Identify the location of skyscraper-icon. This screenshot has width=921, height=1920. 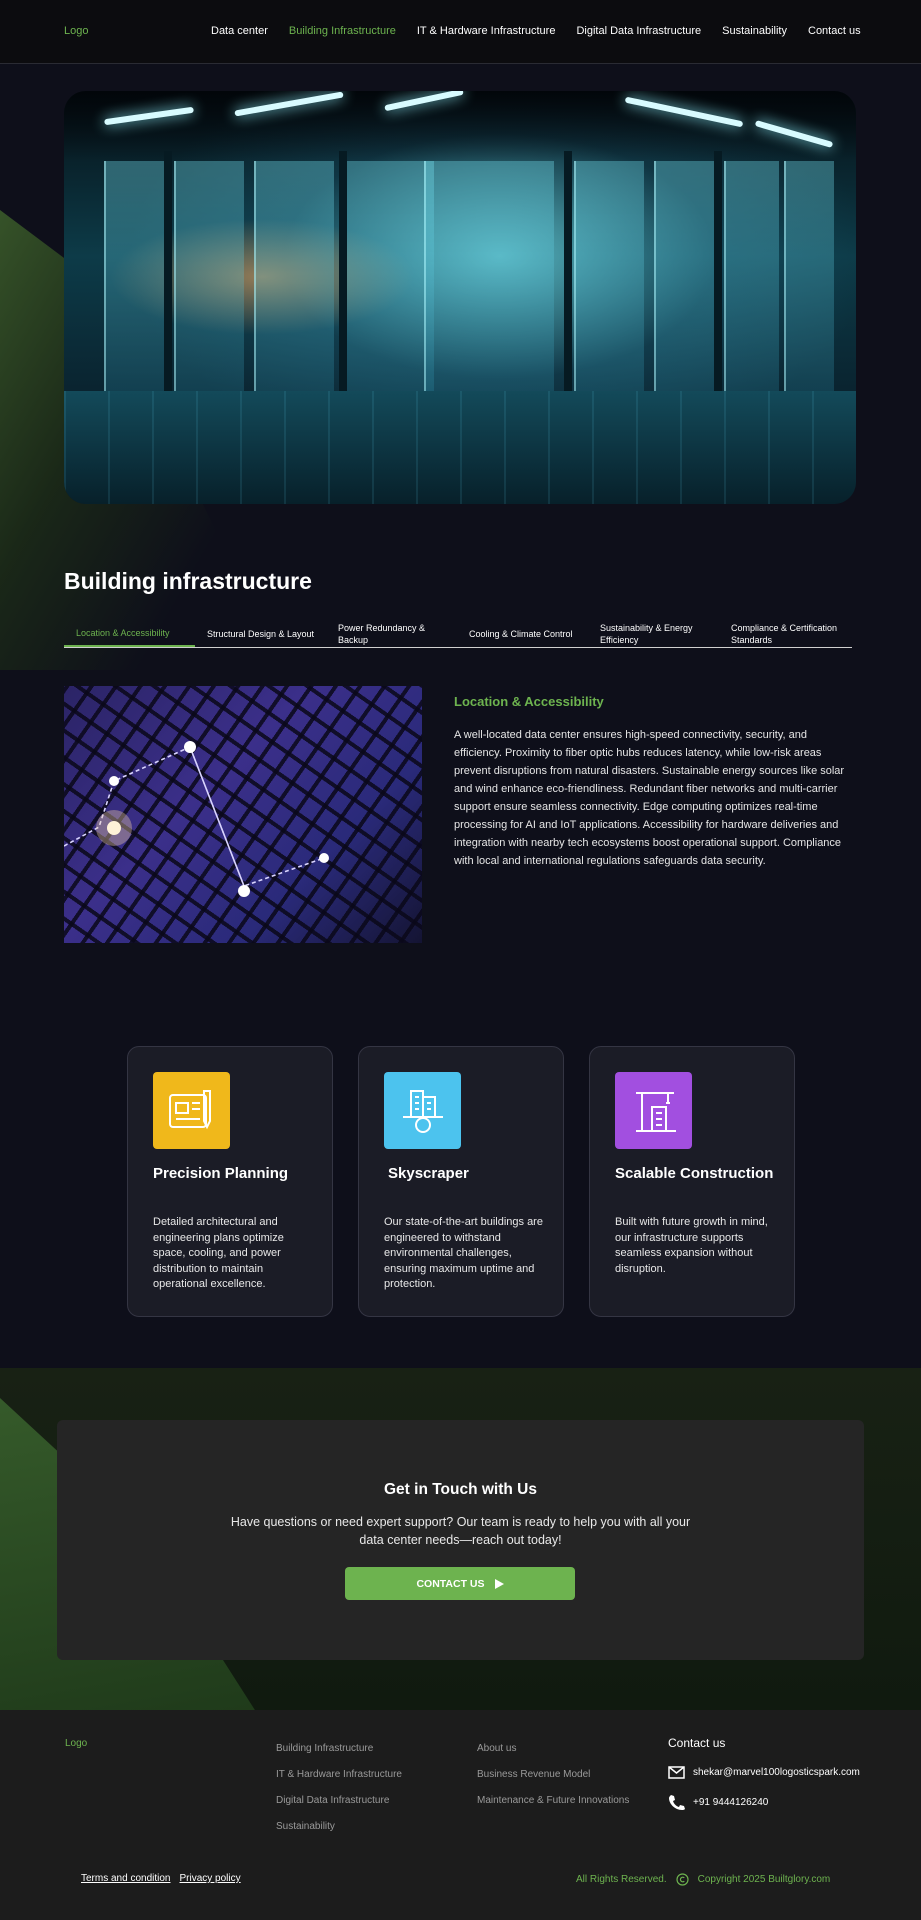
(422, 1110).